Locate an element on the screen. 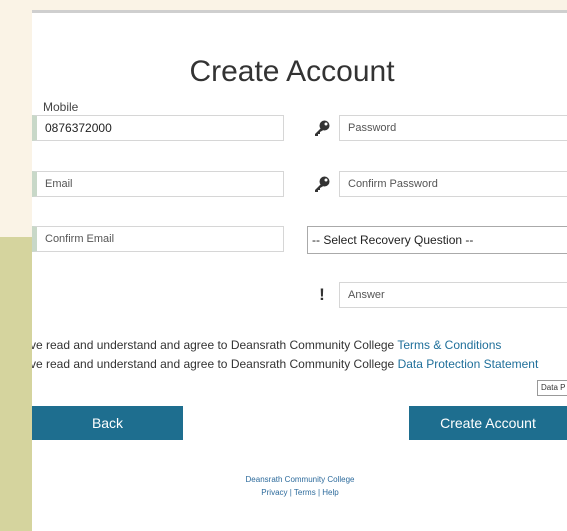 This screenshot has height=531, width=567. footer-links: Privacy | Terms | Help is located at coordinates (300, 492).